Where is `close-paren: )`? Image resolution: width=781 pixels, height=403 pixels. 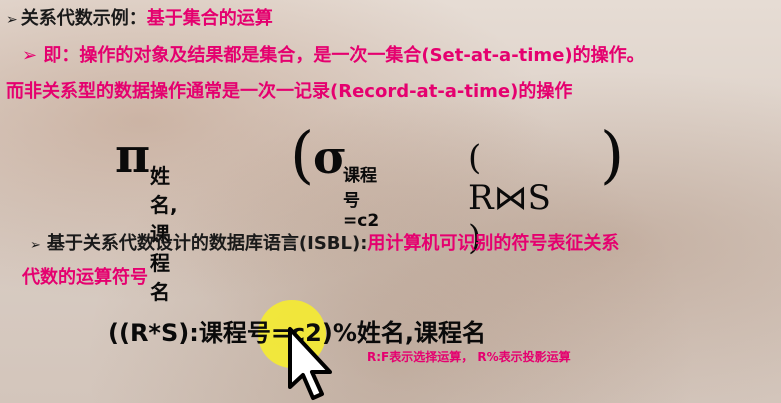 close-paren: ) is located at coordinates (612, 154).